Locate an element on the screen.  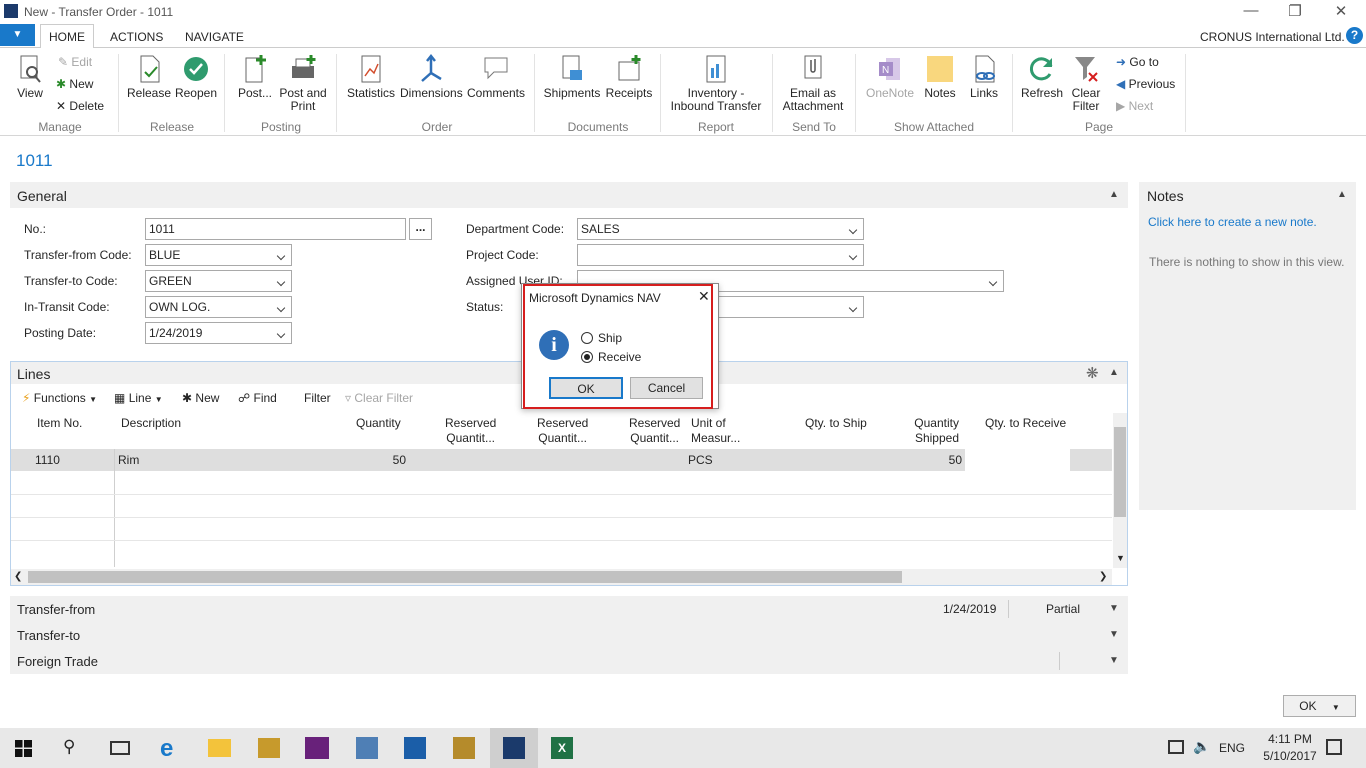
posting-date-field: 1/24/2019 is located at coordinates (218, 333).